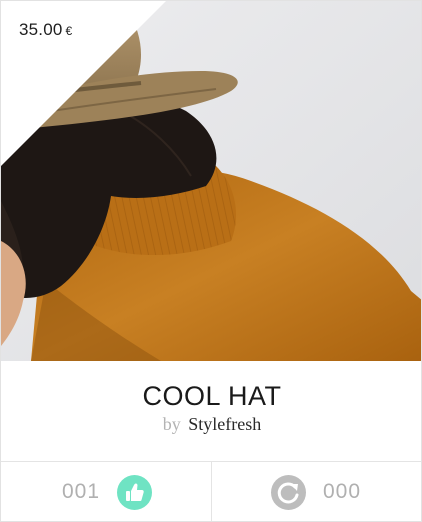  I want to click on repost-icon, so click(288, 493).